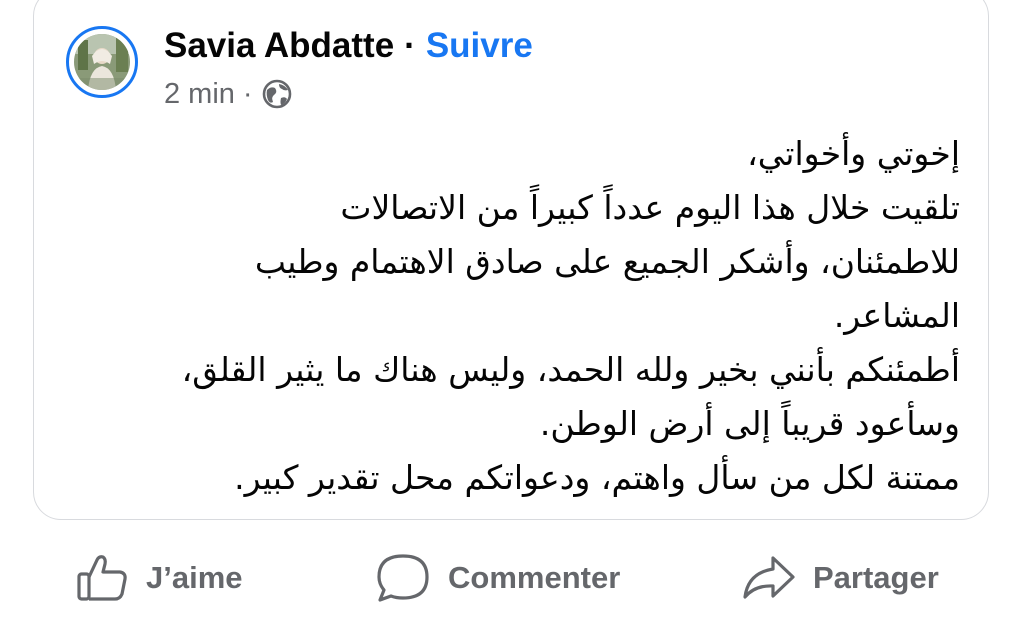 The height and width of the screenshot is (632, 1024). I want to click on author-avatar, so click(102, 62).